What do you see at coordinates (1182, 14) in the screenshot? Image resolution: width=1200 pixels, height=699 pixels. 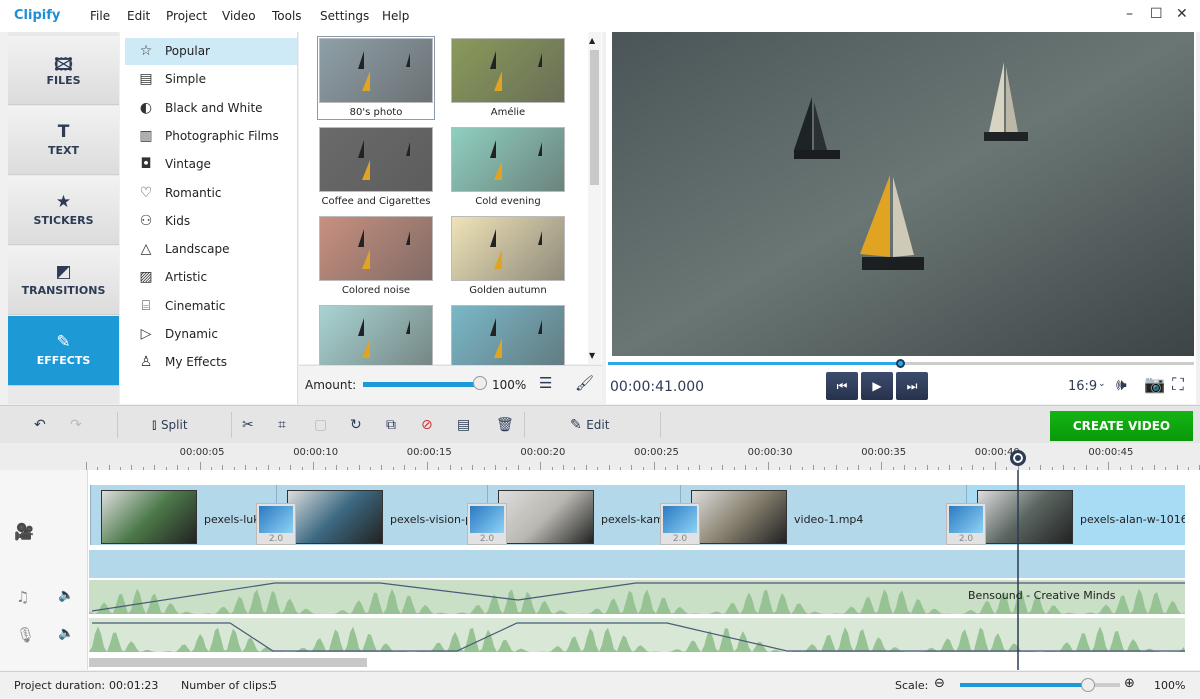 I see `close-button: ✕` at bounding box center [1182, 14].